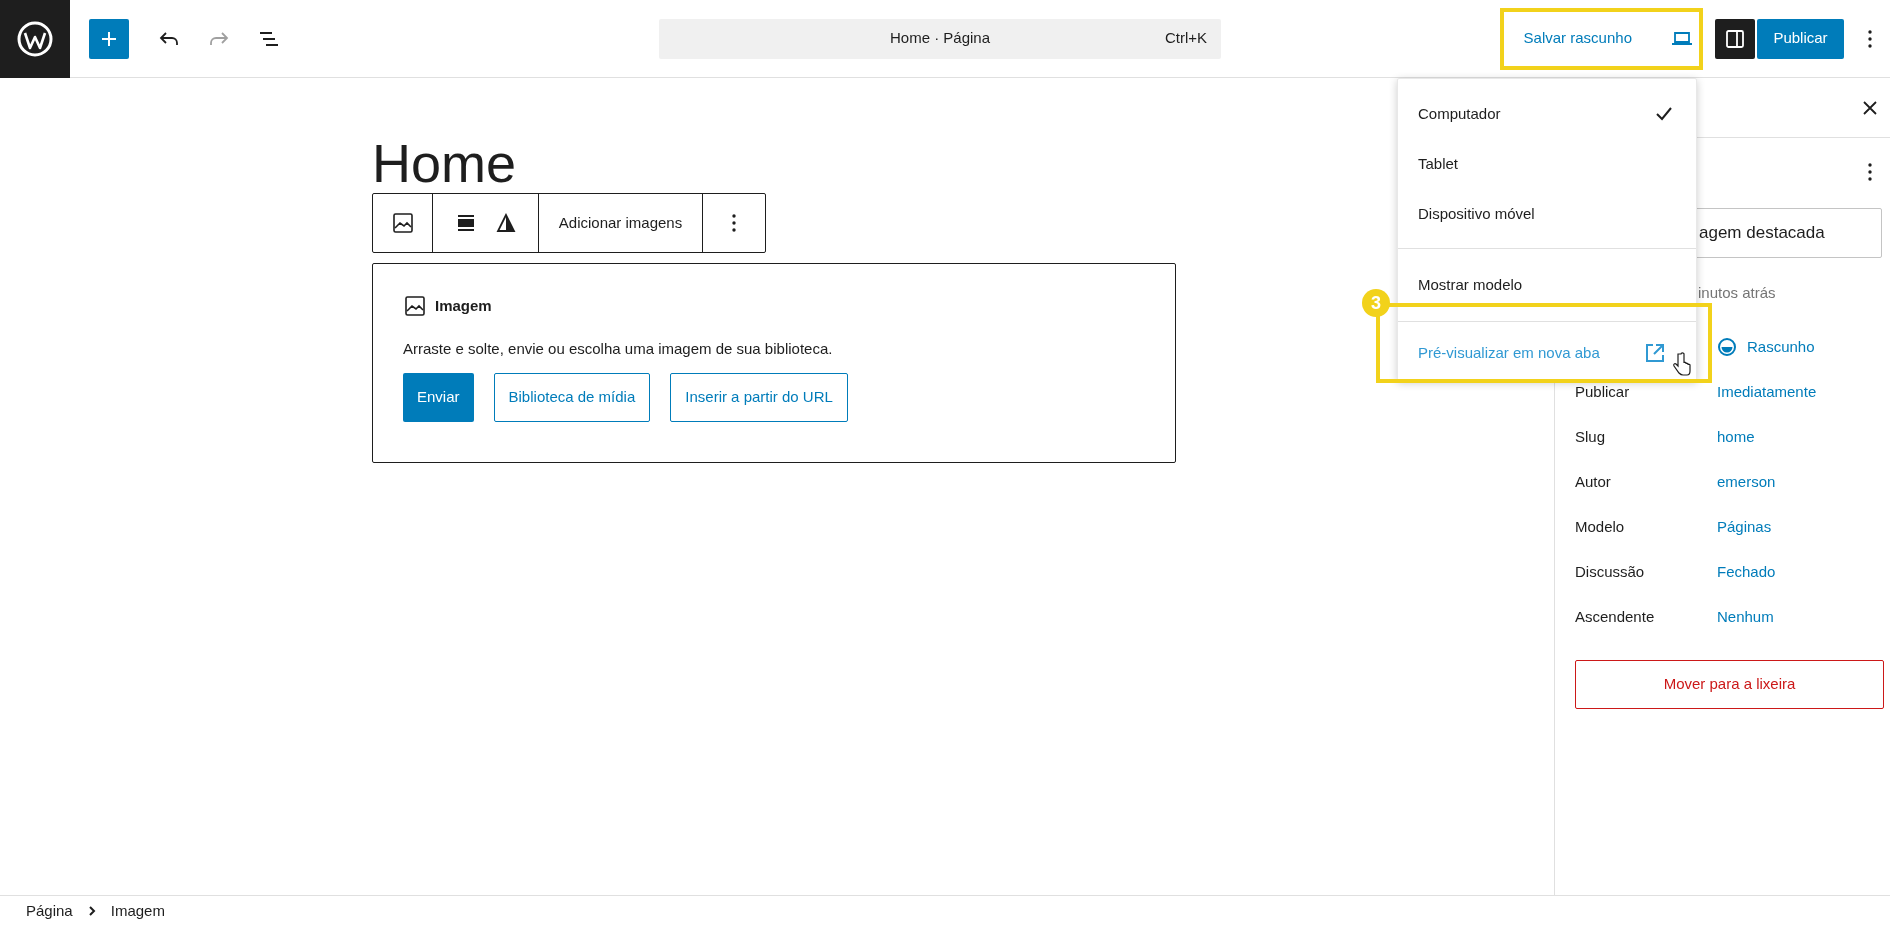  Describe the element at coordinates (1603, 391) in the screenshot. I see `field-label: Publicar` at that location.